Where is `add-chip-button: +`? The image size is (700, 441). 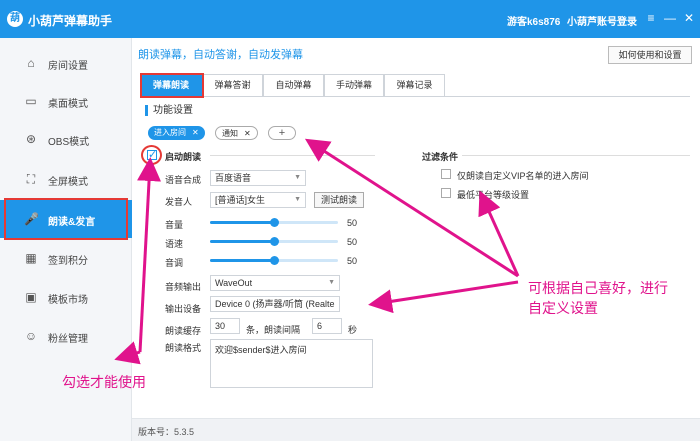 add-chip-button: + is located at coordinates (282, 133).